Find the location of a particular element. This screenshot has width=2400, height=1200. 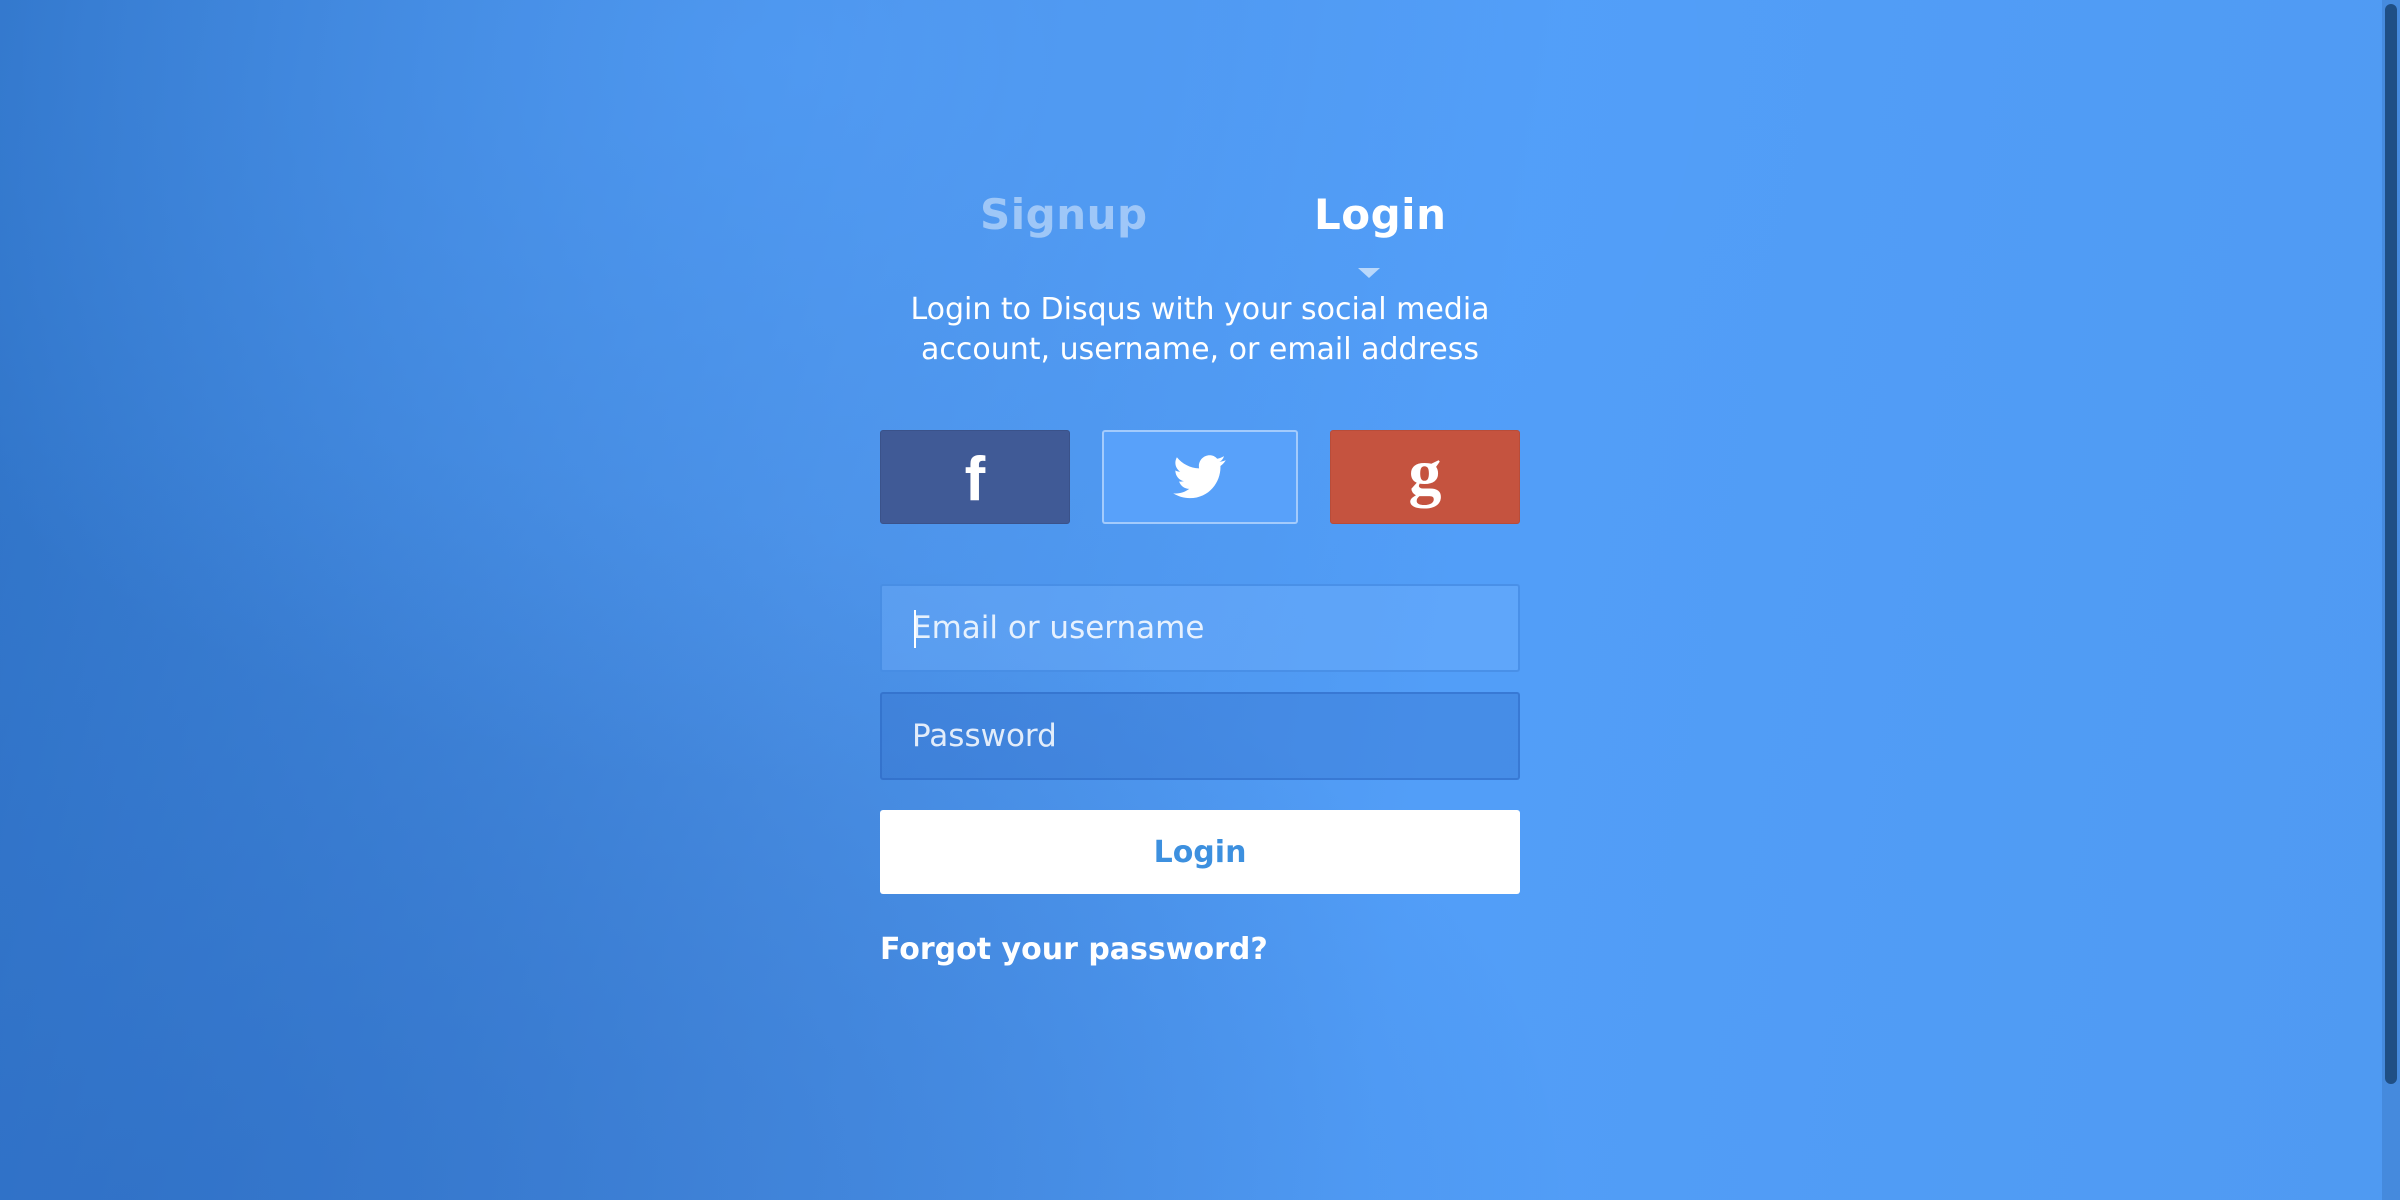

active-tab-caret-icon is located at coordinates (1369, 273).